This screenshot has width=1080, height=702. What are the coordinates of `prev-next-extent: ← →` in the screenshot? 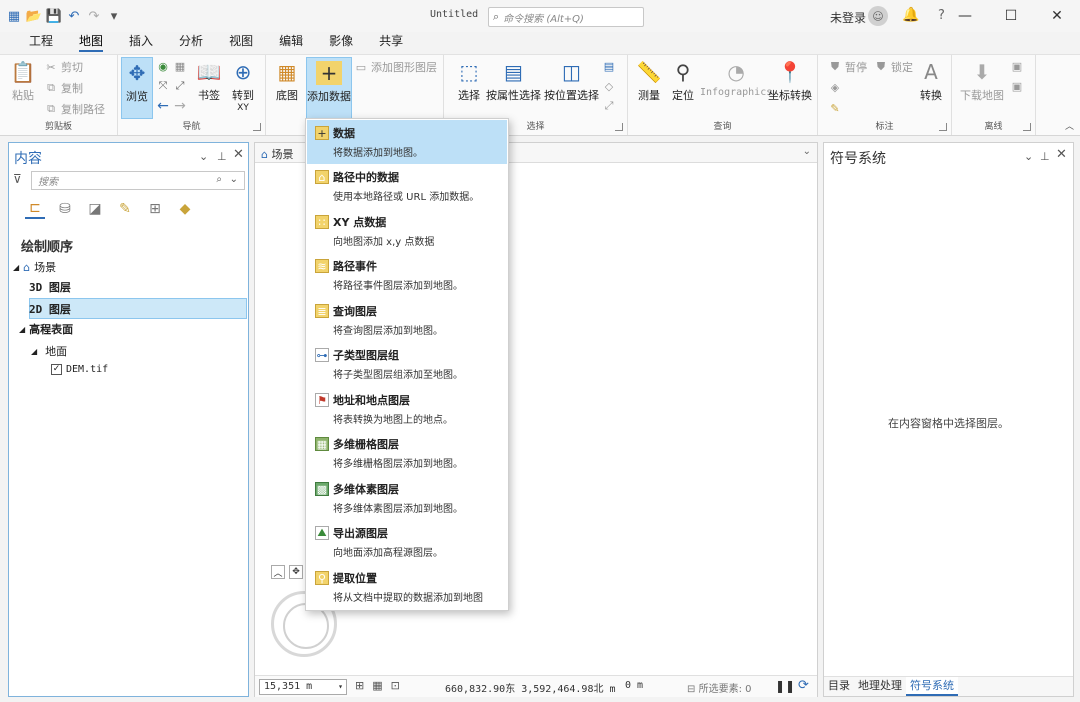 It's located at (171, 106).